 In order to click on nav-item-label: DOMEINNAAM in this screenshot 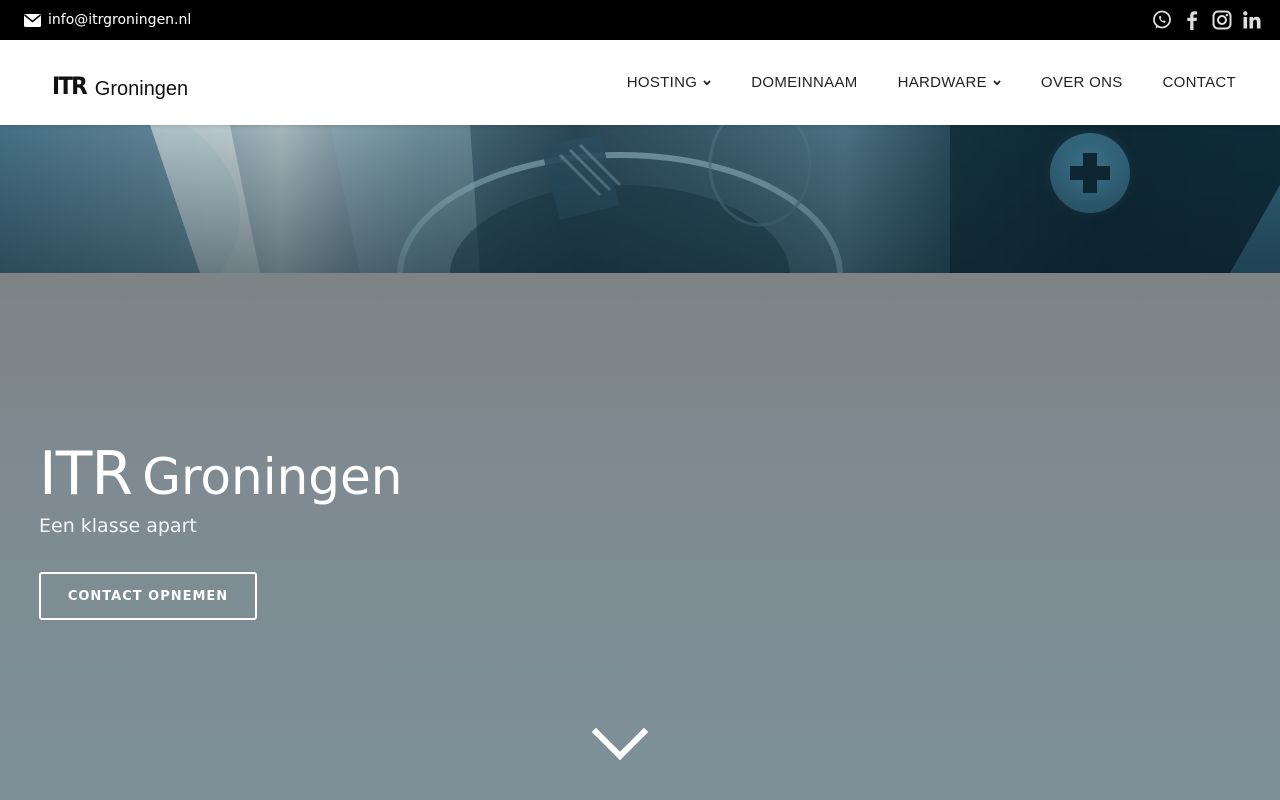, I will do `click(804, 82)`.